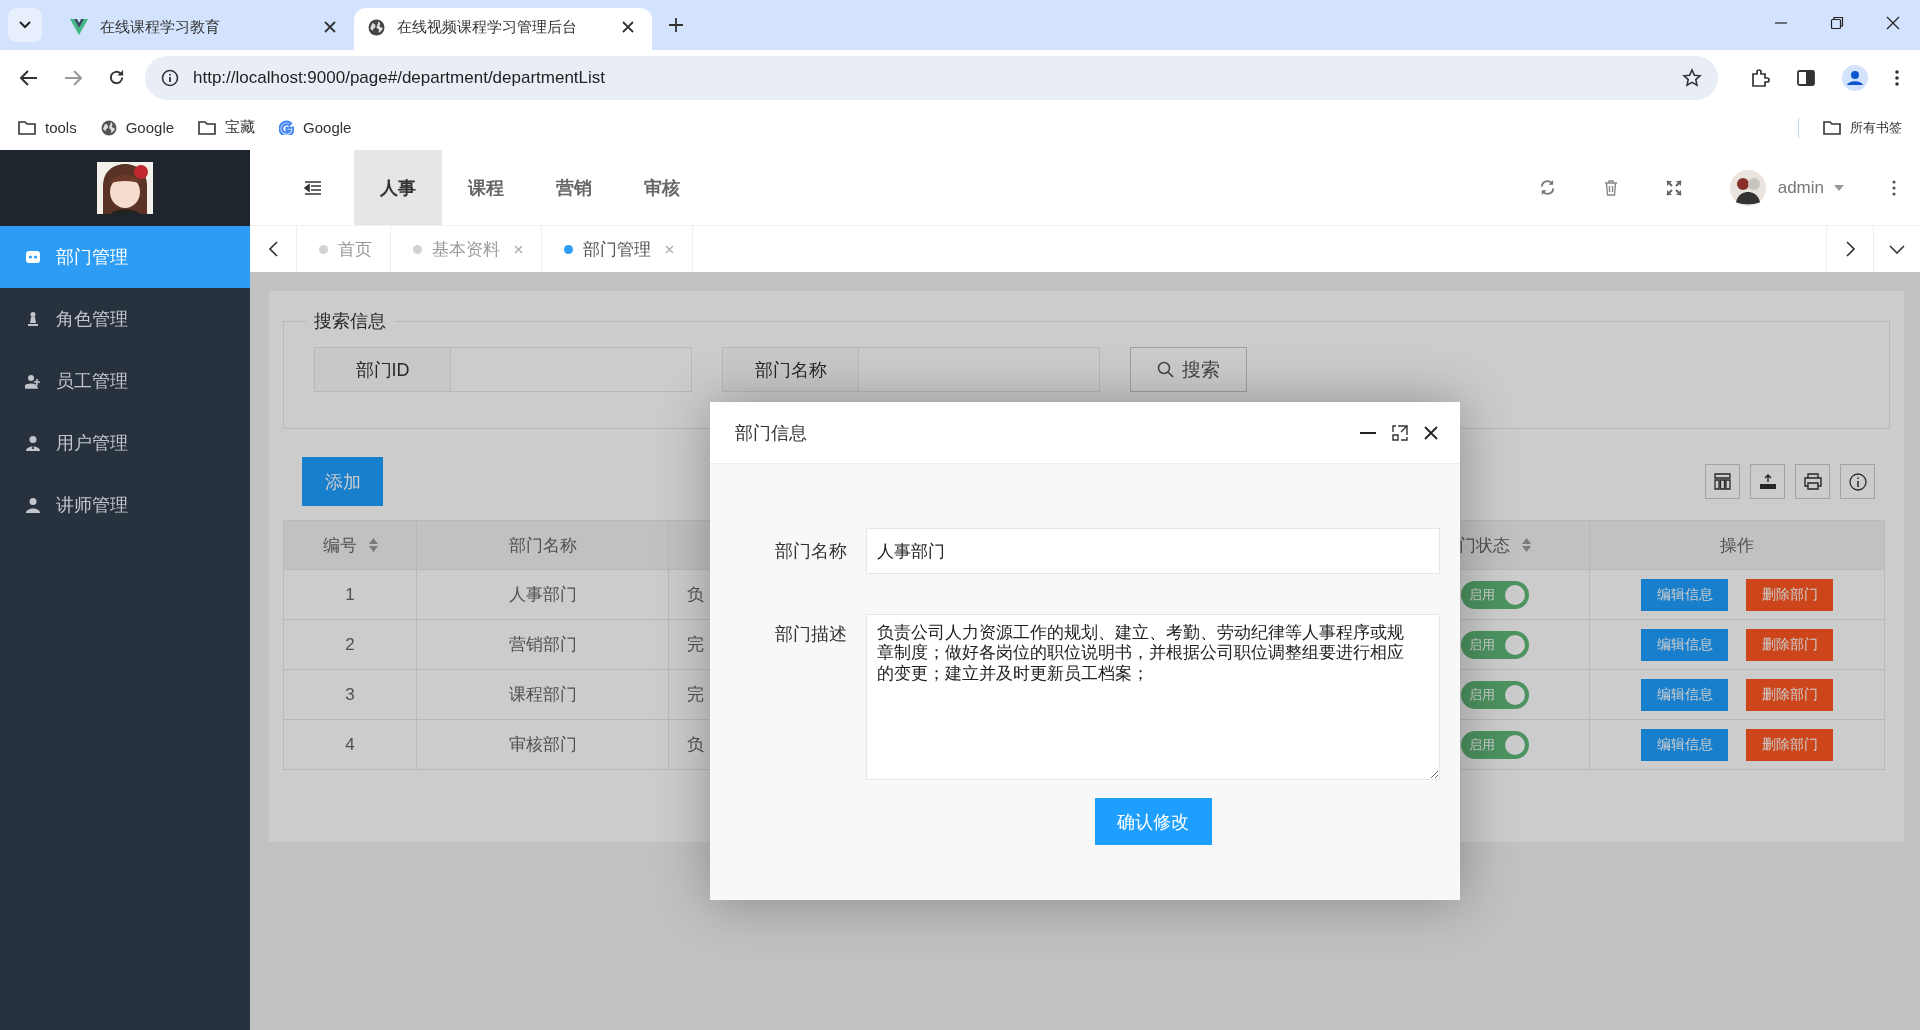  What do you see at coordinates (79, 27) in the screenshot?
I see `v-logo-icon` at bounding box center [79, 27].